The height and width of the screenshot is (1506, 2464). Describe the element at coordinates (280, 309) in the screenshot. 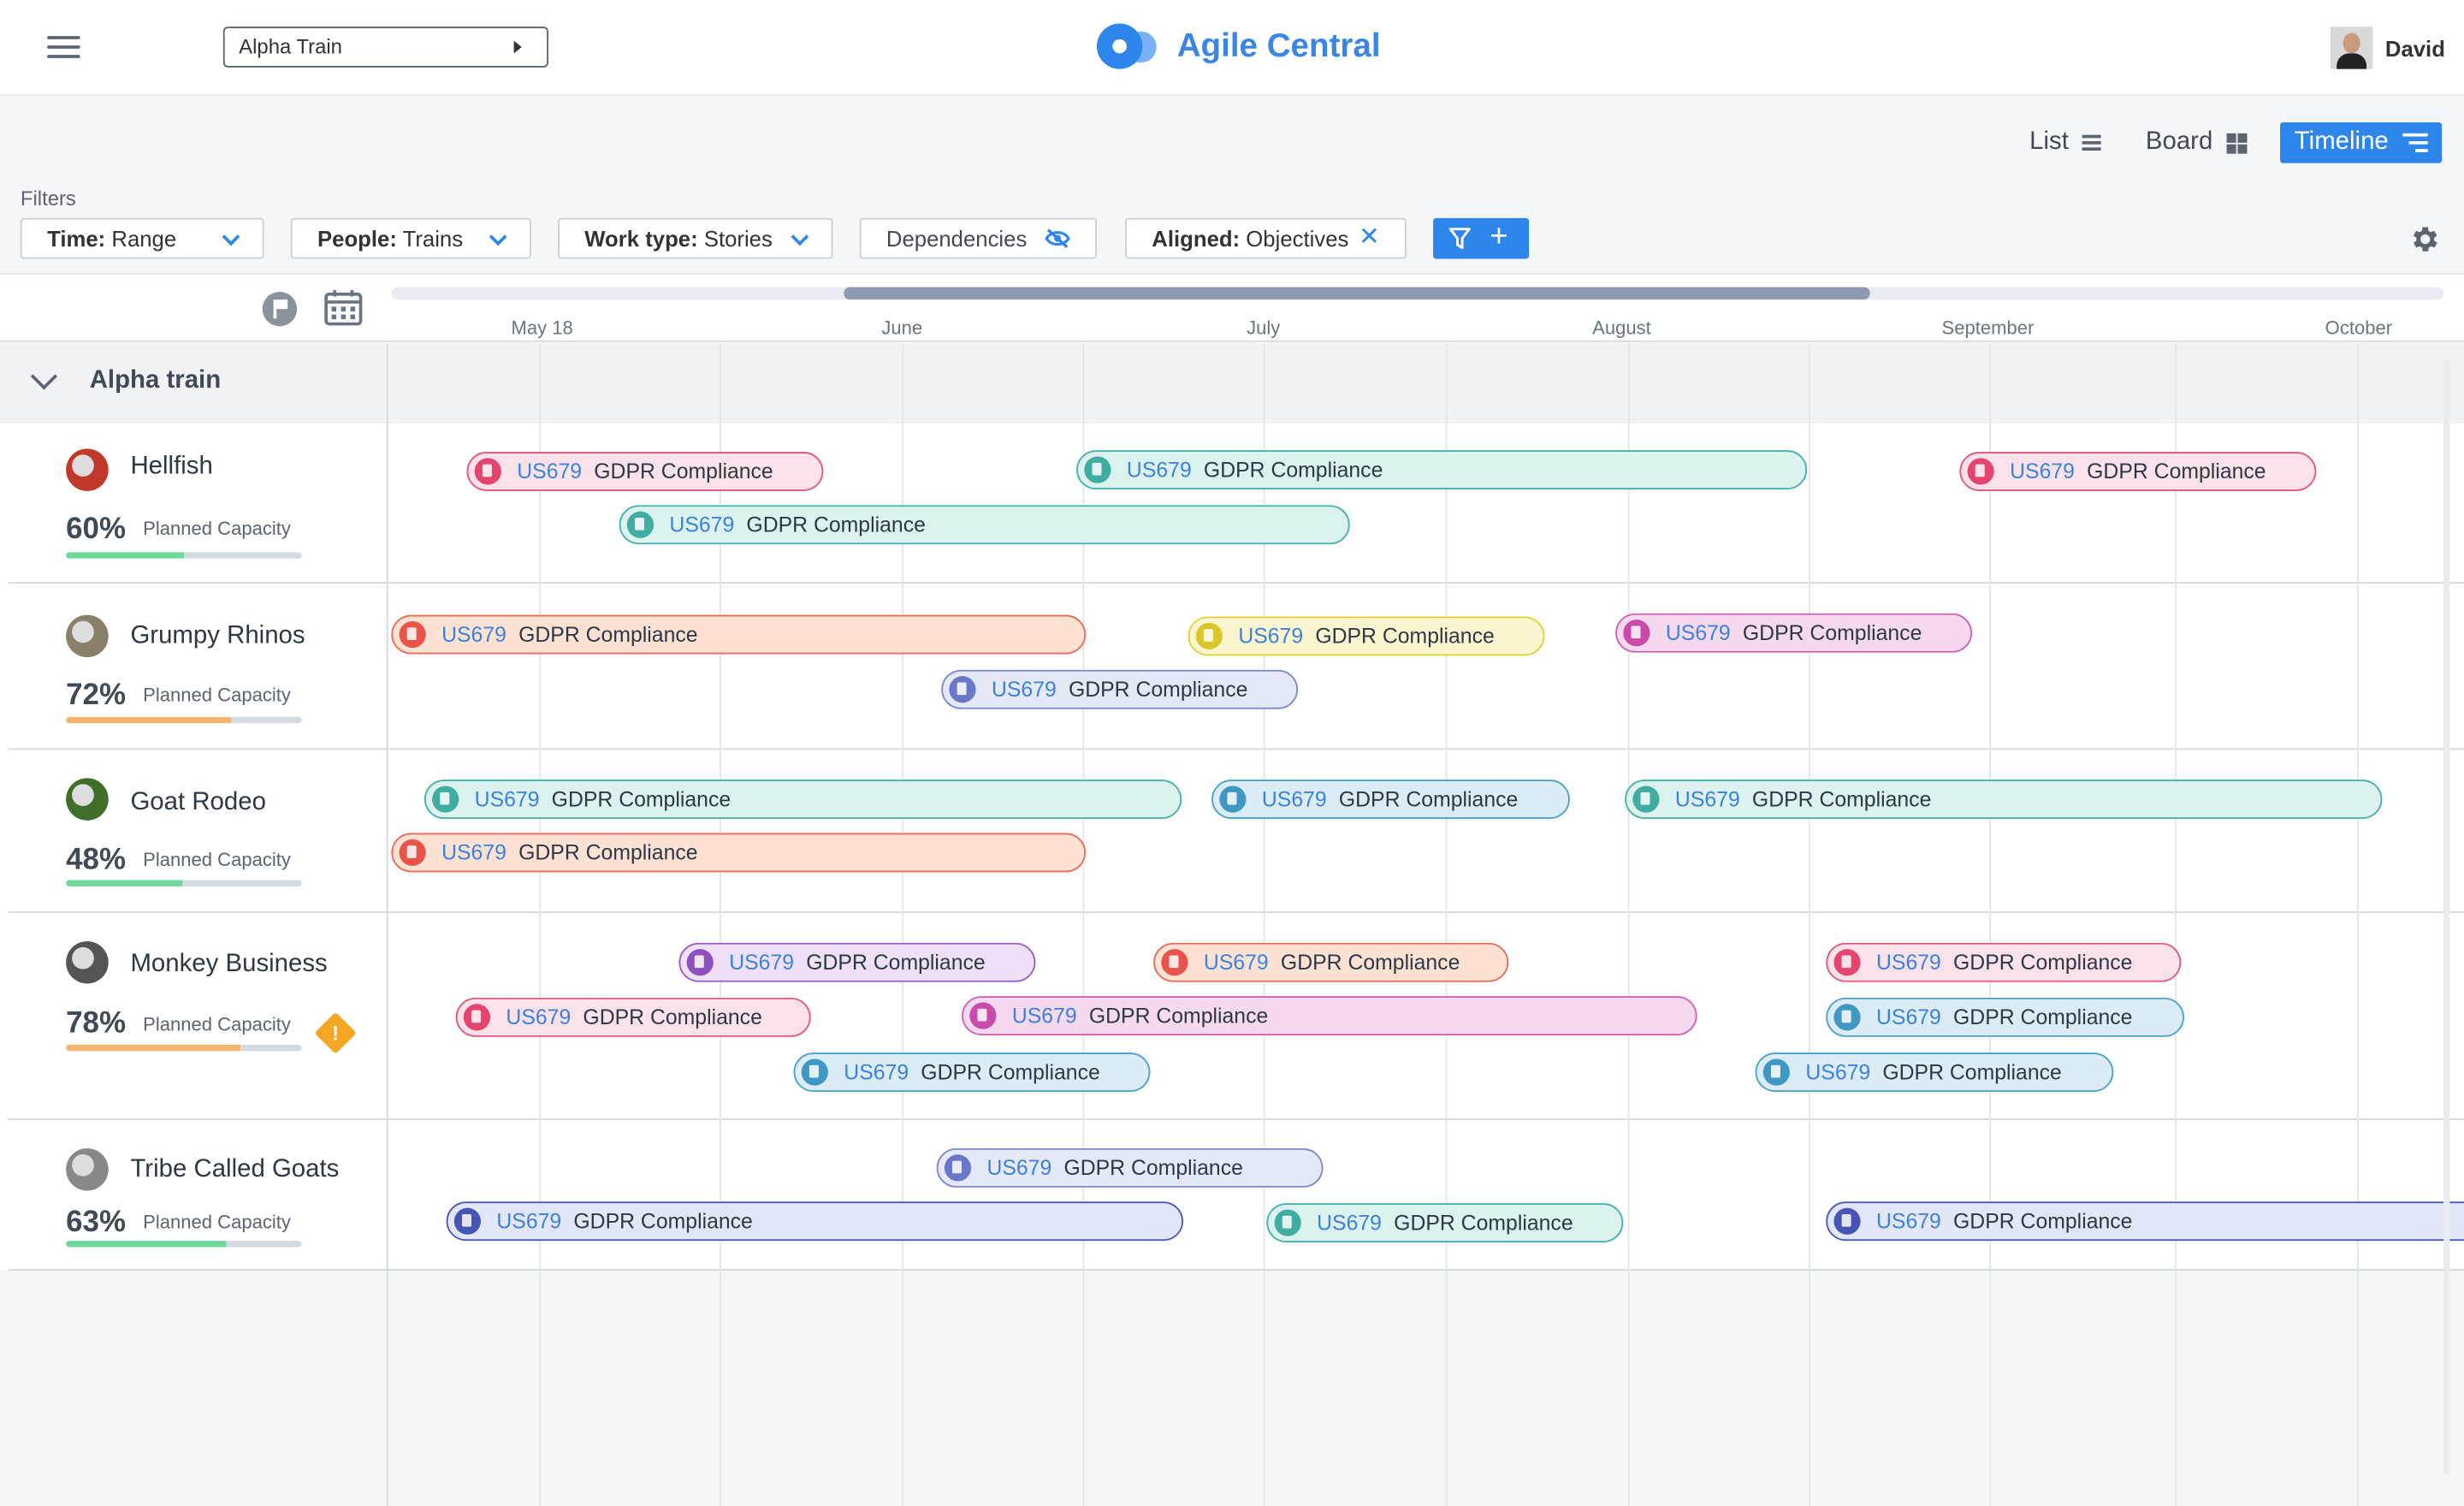

I see `flag-icon` at that location.